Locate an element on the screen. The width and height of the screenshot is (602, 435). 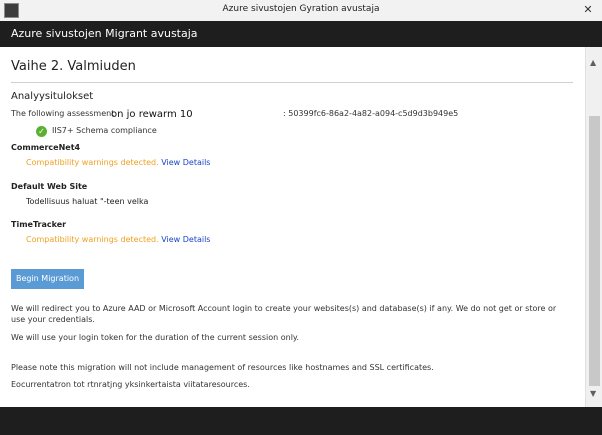
site-name-default-web-site: Default Web Site is located at coordinates (49, 186).